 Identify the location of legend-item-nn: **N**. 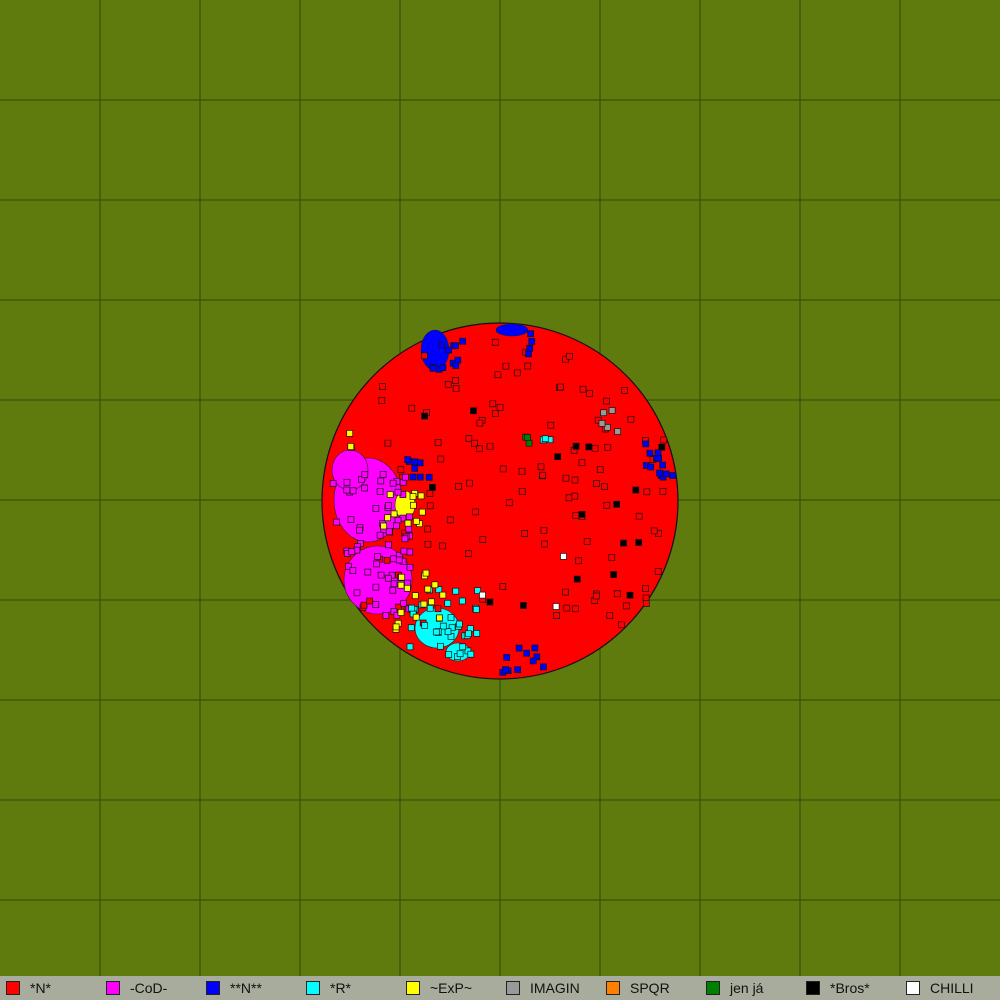
(250, 988).